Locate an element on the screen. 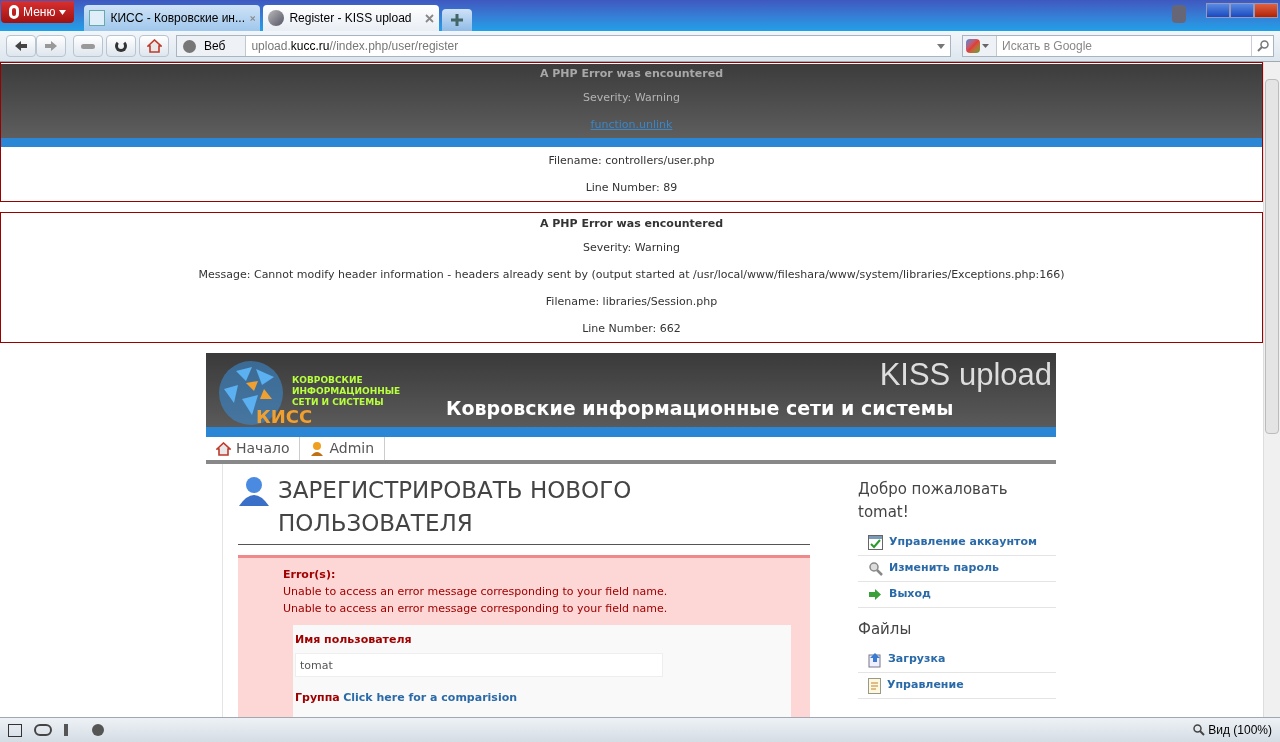 This screenshot has width=1280, height=742. errors-heading: Error(s): is located at coordinates (310, 575).